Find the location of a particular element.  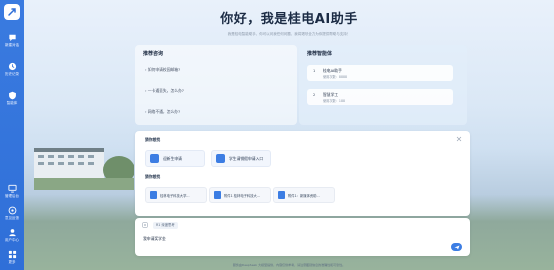

sidebar-item-label: 新建对话 is located at coordinates (12, 45).